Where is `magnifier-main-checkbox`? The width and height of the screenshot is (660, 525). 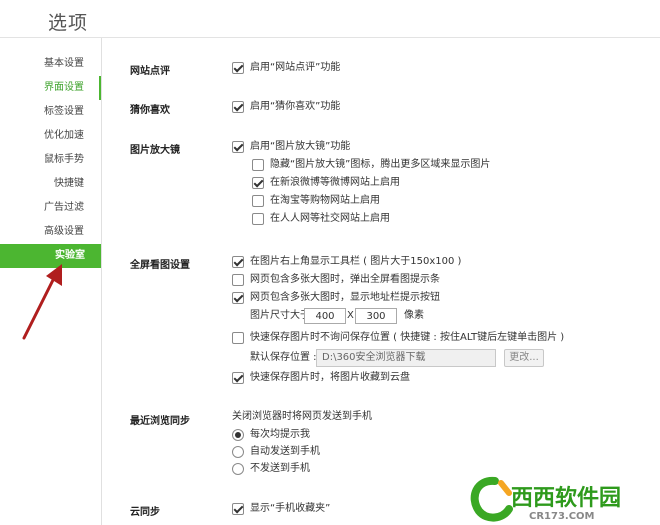
magnifier-main-checkbox is located at coordinates (238, 147).